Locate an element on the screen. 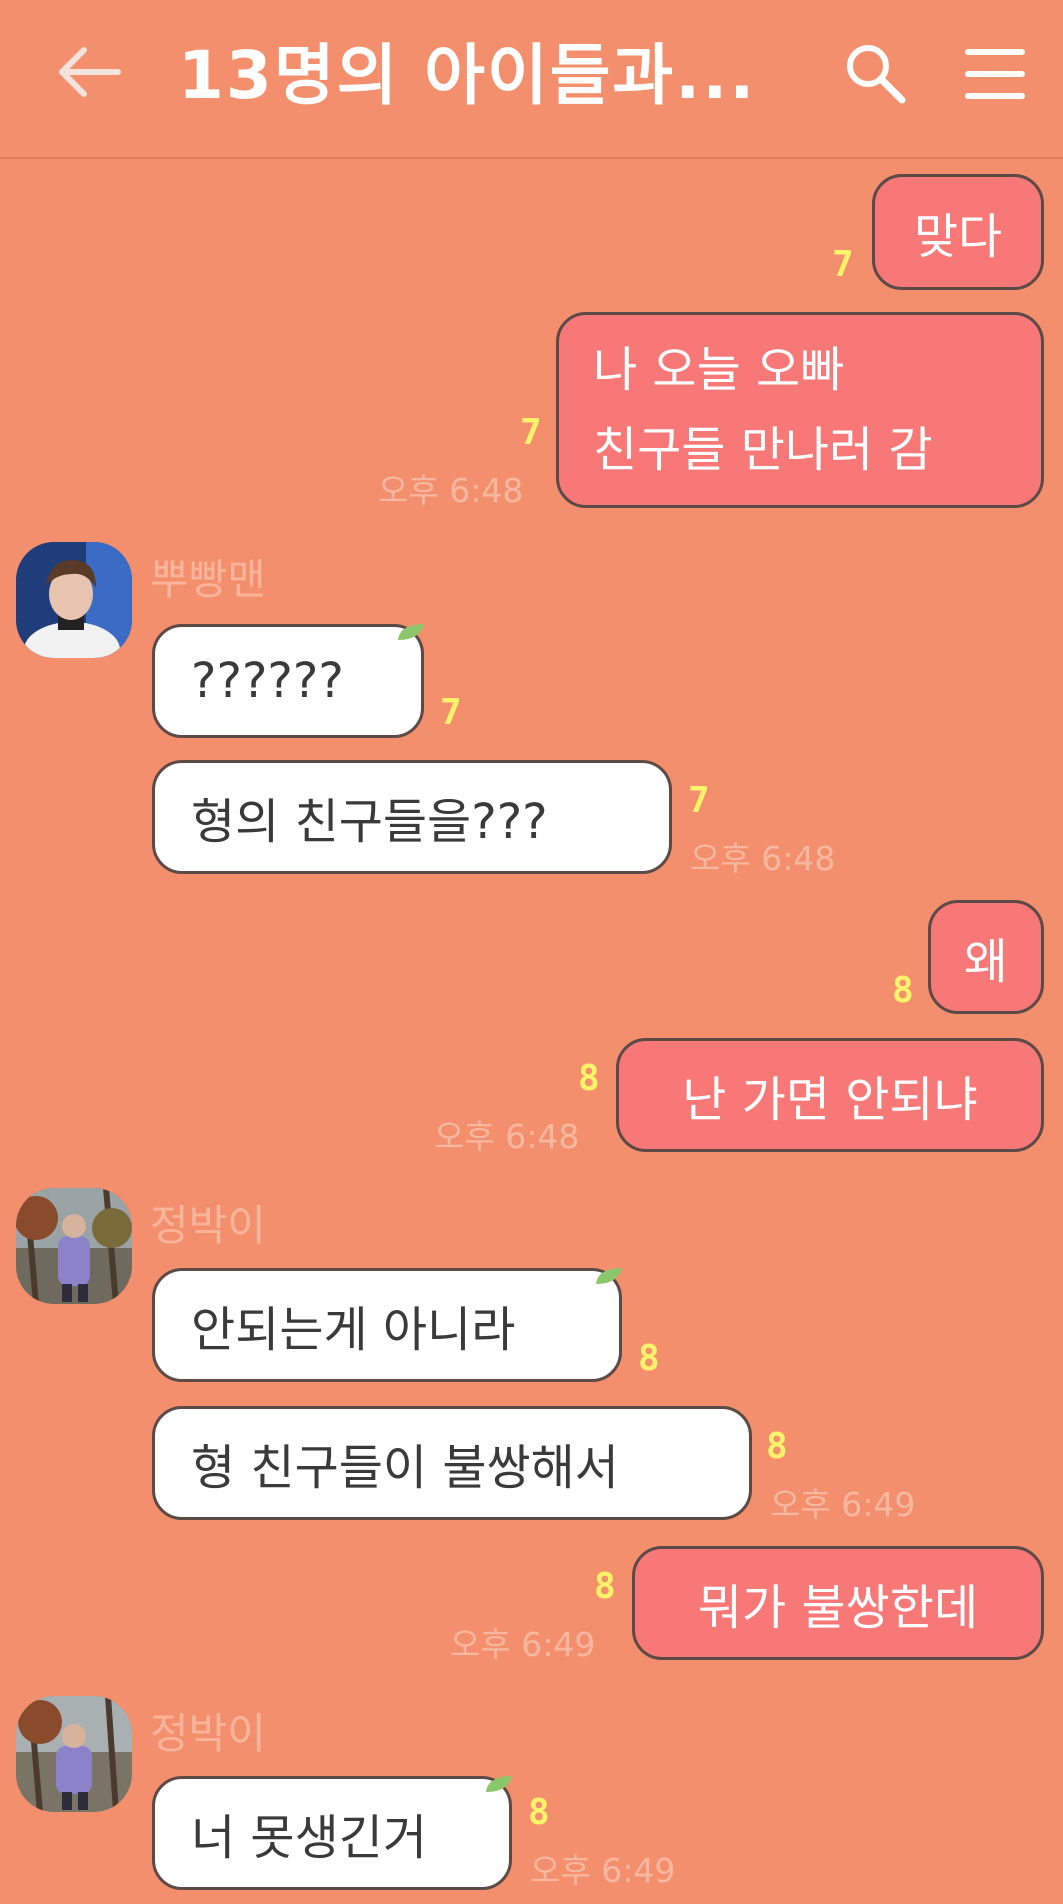  search-button is located at coordinates (875, 73).